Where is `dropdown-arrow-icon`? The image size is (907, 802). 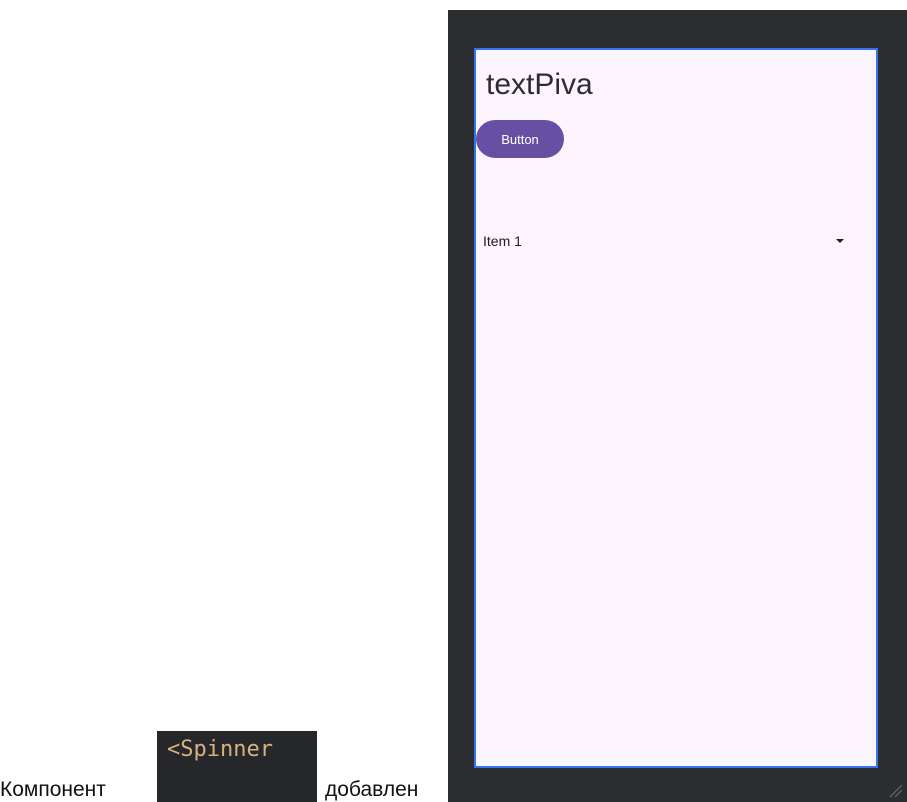
dropdown-arrow-icon is located at coordinates (840, 241).